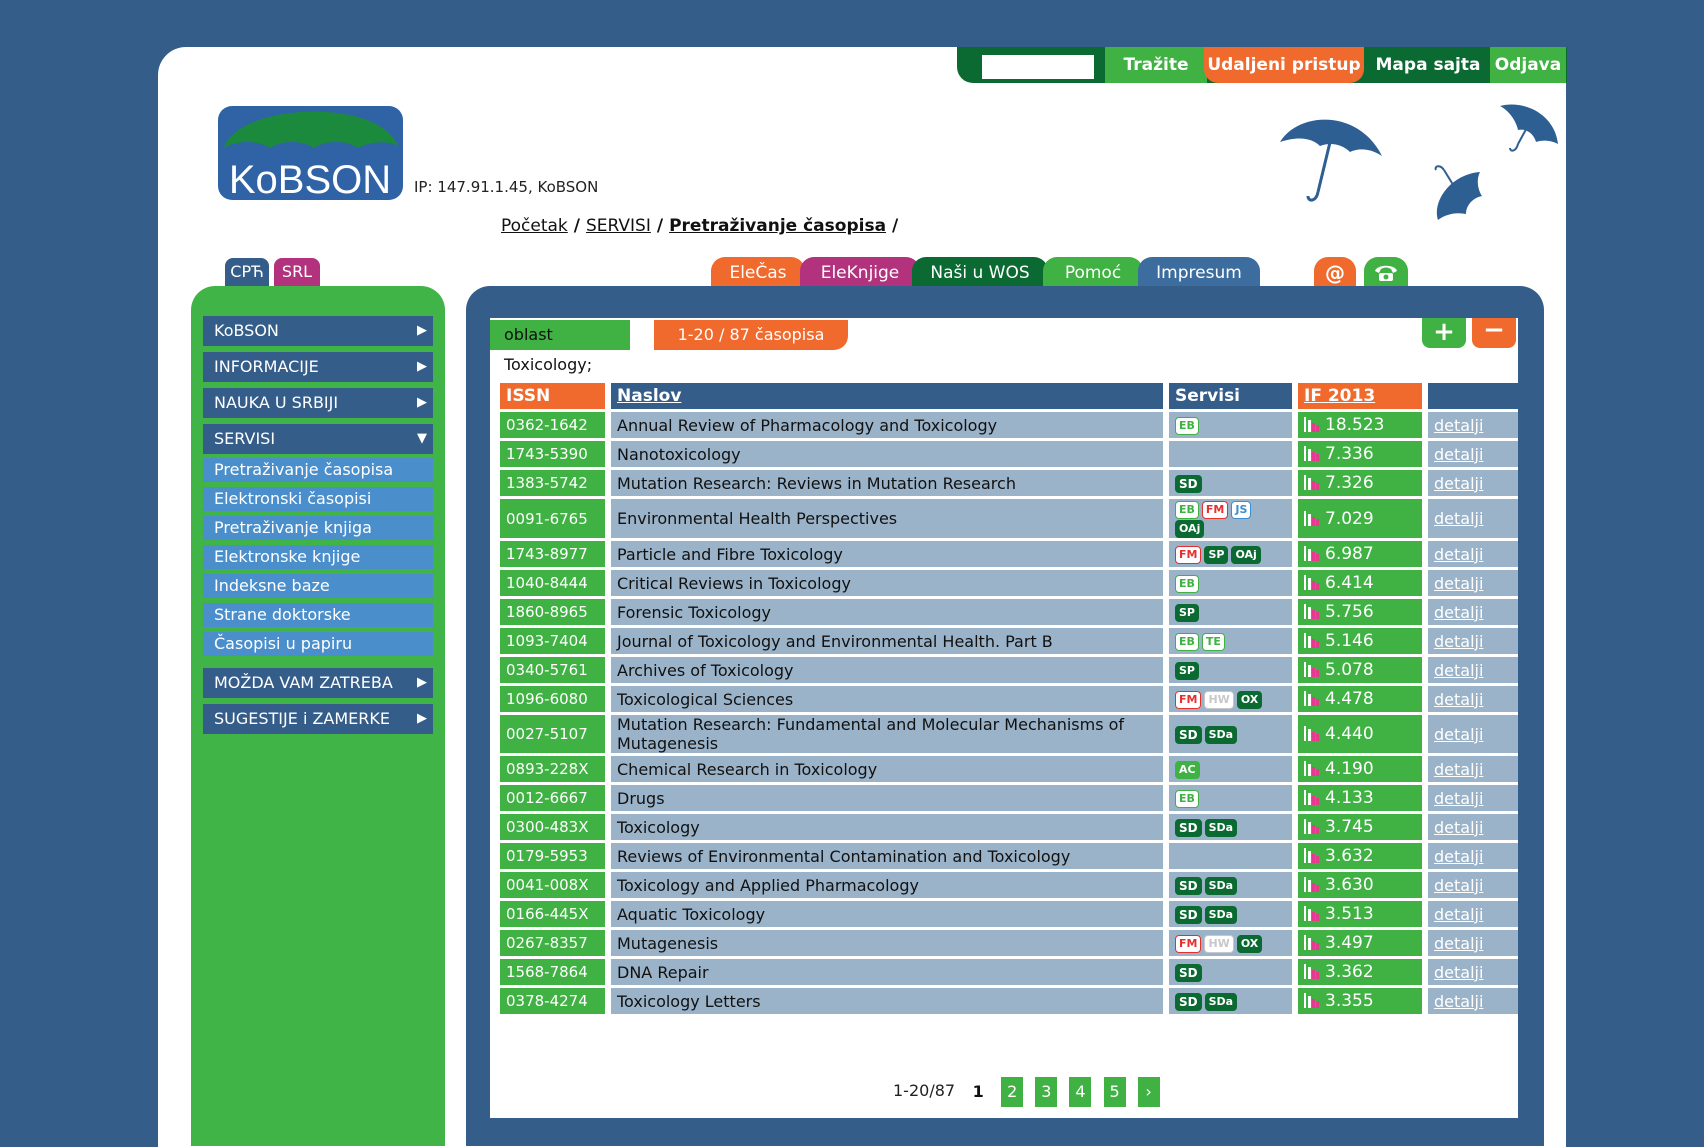 This screenshot has height=1147, width=1704. I want to click on sidebar-subitem-elektronske-knjige: Elektronske knjige, so click(318, 557).